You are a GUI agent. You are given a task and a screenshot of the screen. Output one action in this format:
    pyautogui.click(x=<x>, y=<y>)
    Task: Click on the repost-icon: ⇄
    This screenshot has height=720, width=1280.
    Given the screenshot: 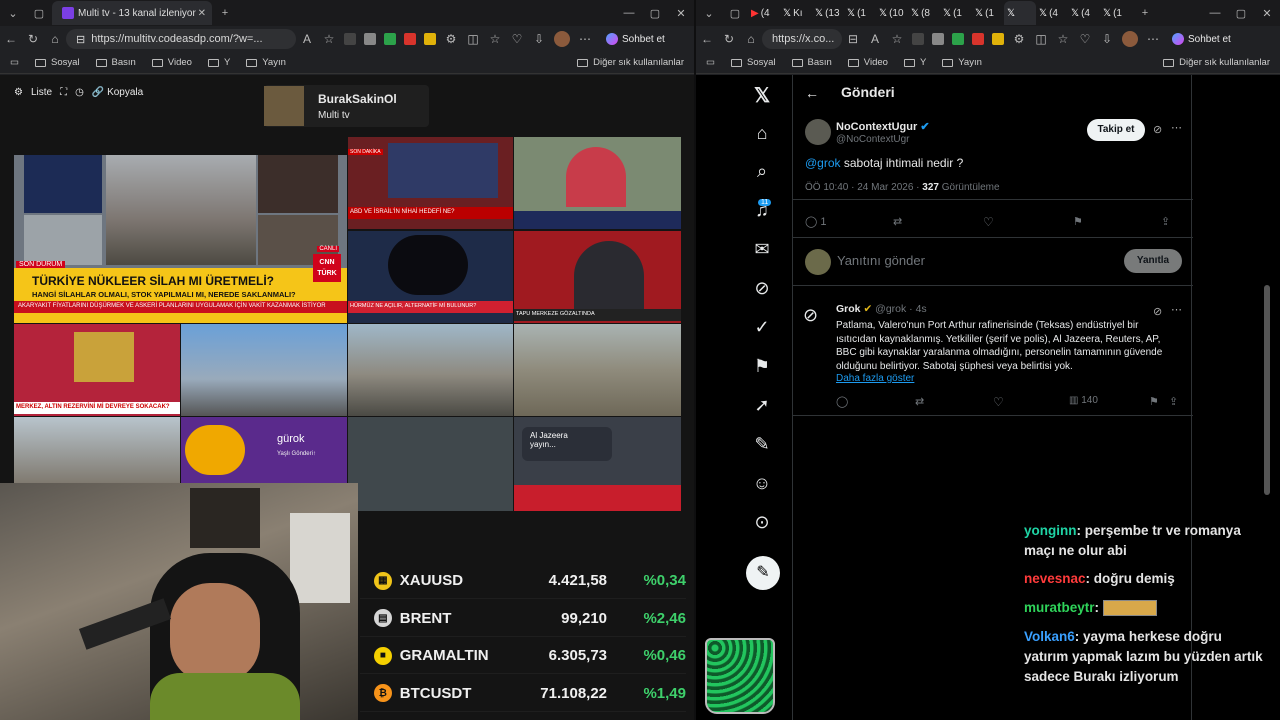 What is the action you would take?
    pyautogui.click(x=919, y=401)
    